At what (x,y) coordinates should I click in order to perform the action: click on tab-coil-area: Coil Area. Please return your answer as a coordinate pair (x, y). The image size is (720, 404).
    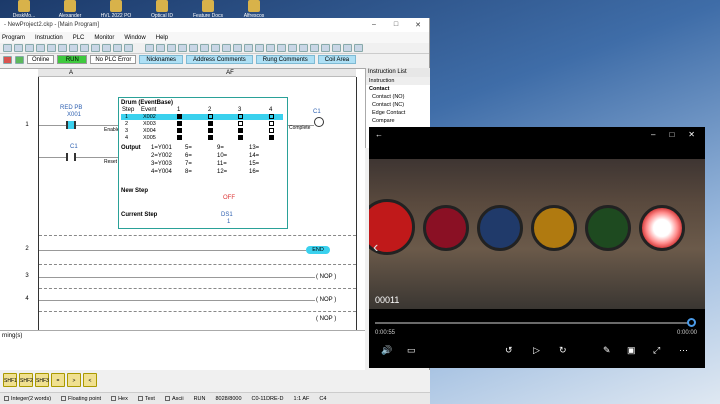
    Looking at the image, I should click on (337, 59).